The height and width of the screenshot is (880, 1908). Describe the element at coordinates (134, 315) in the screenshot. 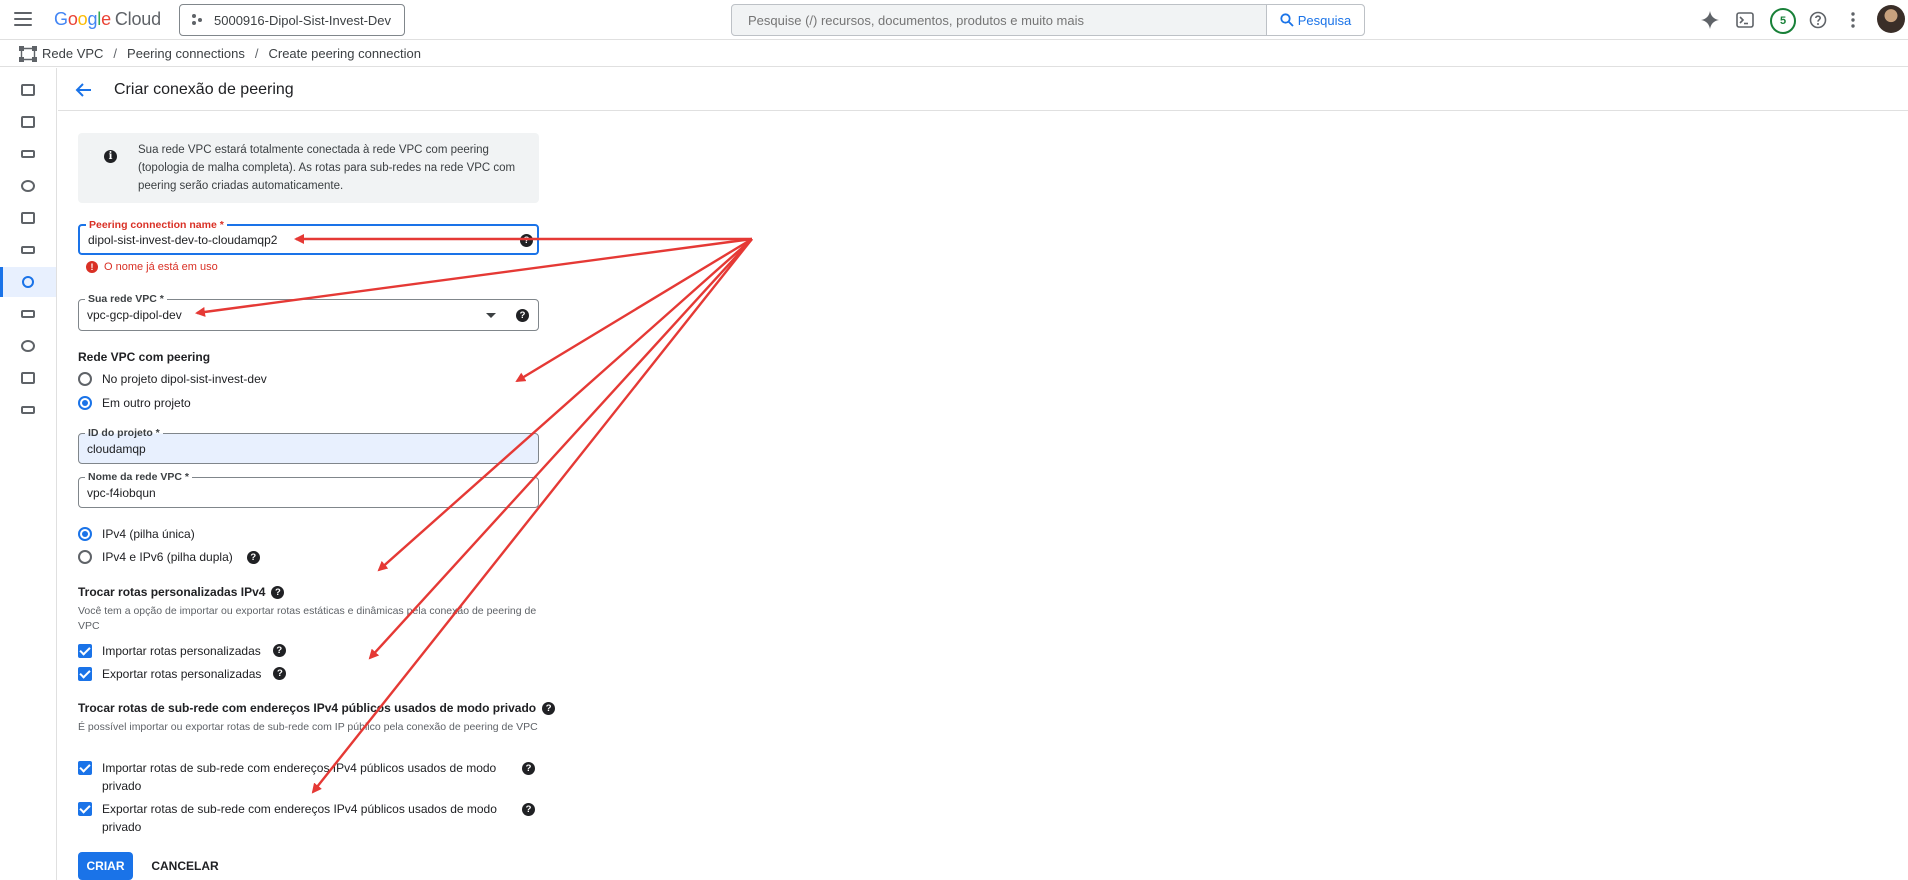

I see `vpc-network-value: vpc-gcp-dipol-dev` at that location.